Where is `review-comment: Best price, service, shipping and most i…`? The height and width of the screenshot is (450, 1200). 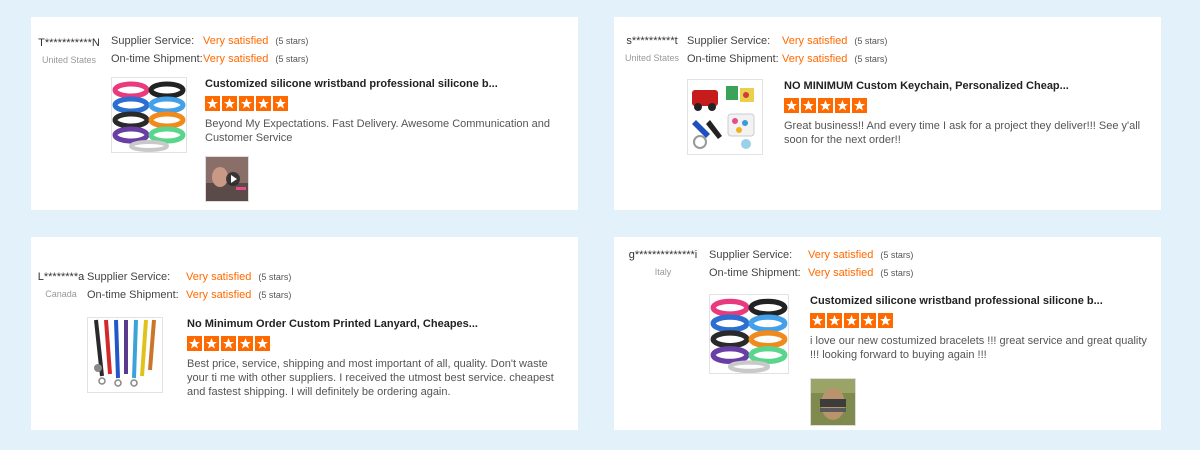
review-comment: Best price, service, shipping and most i… is located at coordinates (370, 378).